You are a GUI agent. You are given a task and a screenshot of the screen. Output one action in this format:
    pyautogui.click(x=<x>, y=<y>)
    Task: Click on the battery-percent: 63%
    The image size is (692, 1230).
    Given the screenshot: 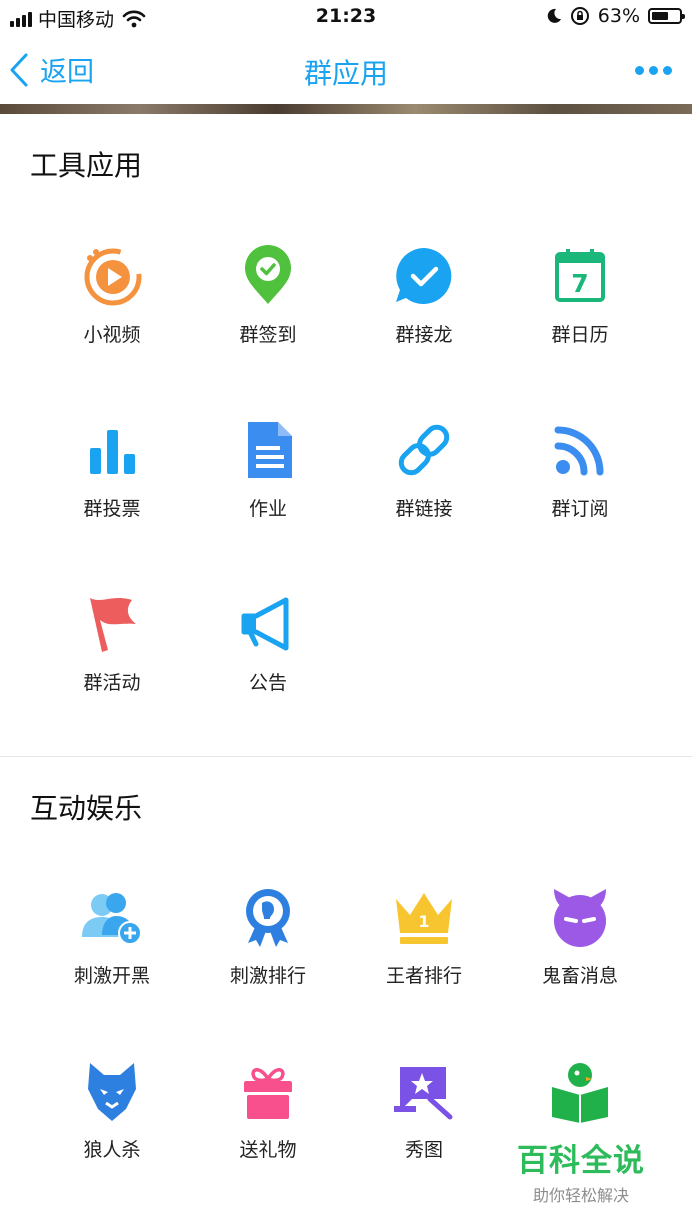 What is the action you would take?
    pyautogui.click(x=618, y=16)
    